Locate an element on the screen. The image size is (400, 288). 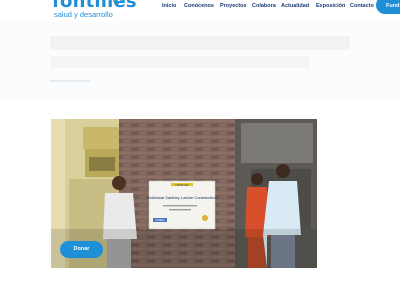
hero-faded-subtitle is located at coordinates (180, 62).